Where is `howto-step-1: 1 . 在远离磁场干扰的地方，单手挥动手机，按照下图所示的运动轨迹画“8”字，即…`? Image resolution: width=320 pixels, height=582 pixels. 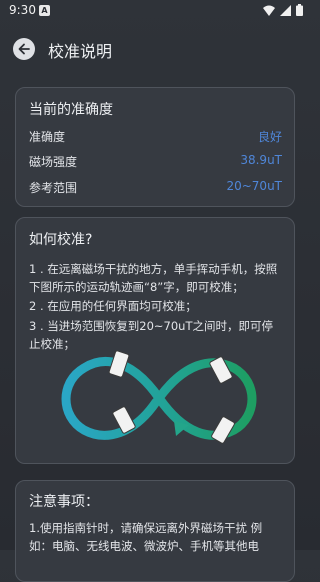 howto-step-1: 1 . 在远离磁场干扰的地方，单手挥动手机，按照下图所示的运动轨迹画“8”字，即… is located at coordinates (153, 278).